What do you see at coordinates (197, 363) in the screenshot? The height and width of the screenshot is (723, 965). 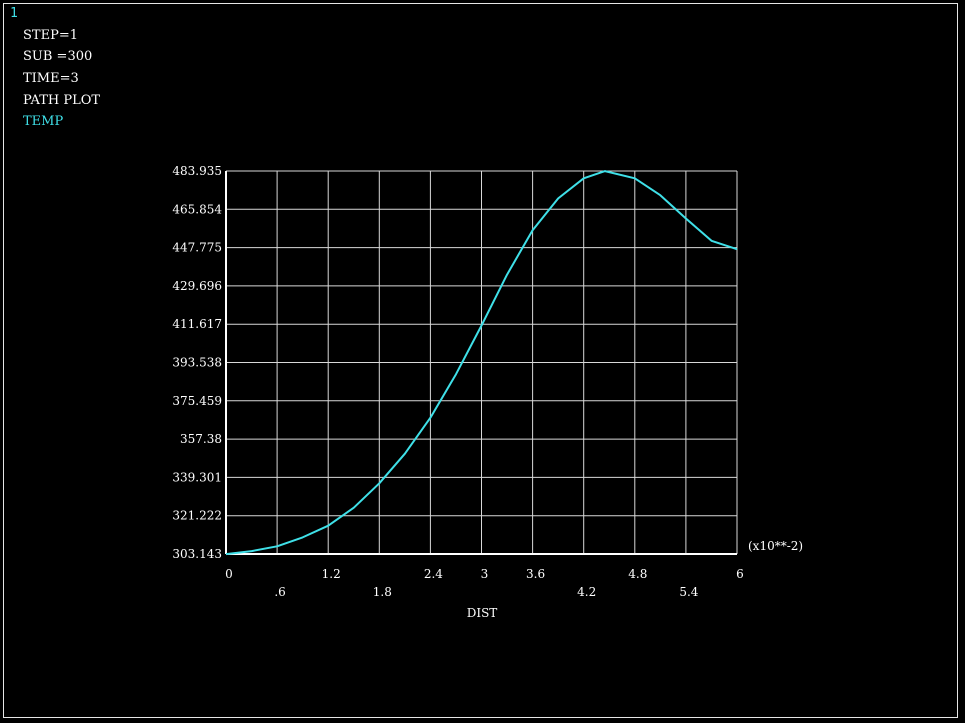 I see `y-tick-label: 393.538` at bounding box center [197, 363].